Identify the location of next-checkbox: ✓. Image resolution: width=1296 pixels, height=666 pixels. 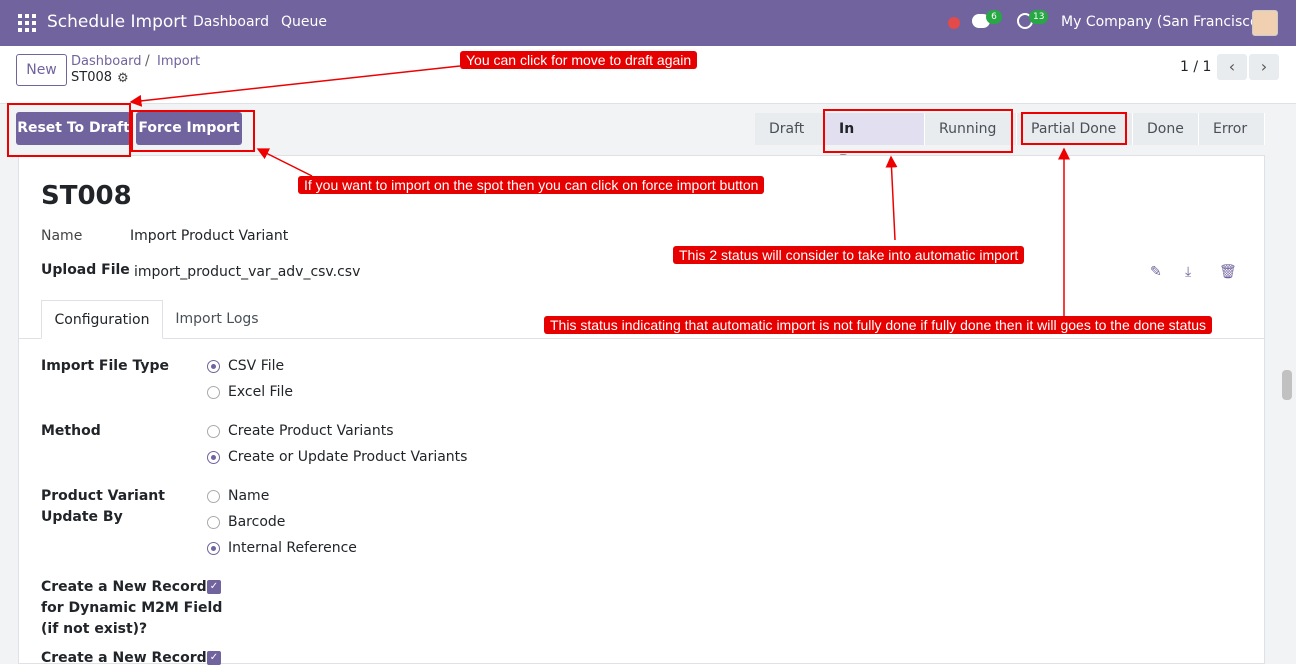
(214, 658).